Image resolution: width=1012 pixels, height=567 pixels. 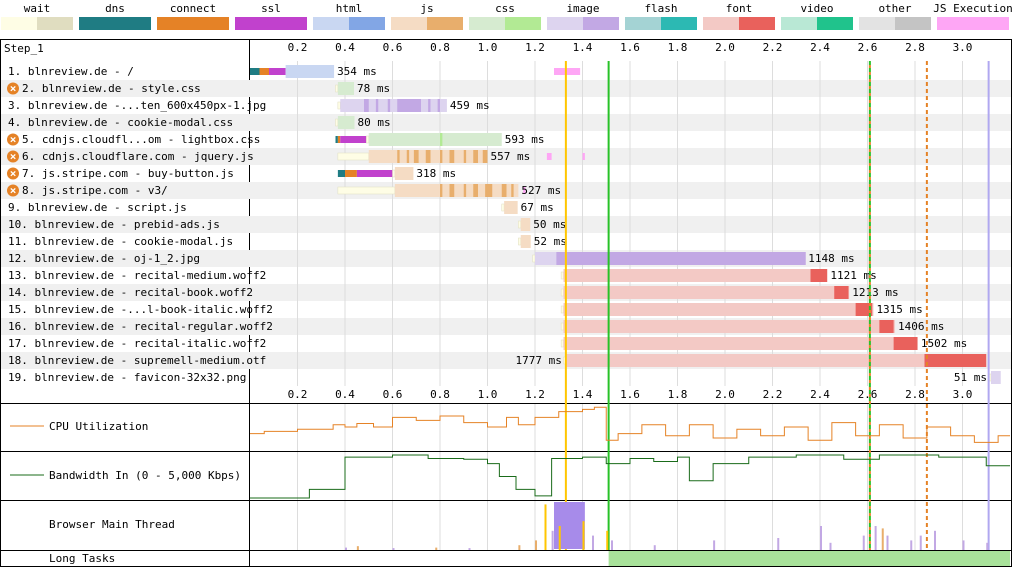 I want to click on tick-label-bottom: 3.0, so click(x=963, y=394).